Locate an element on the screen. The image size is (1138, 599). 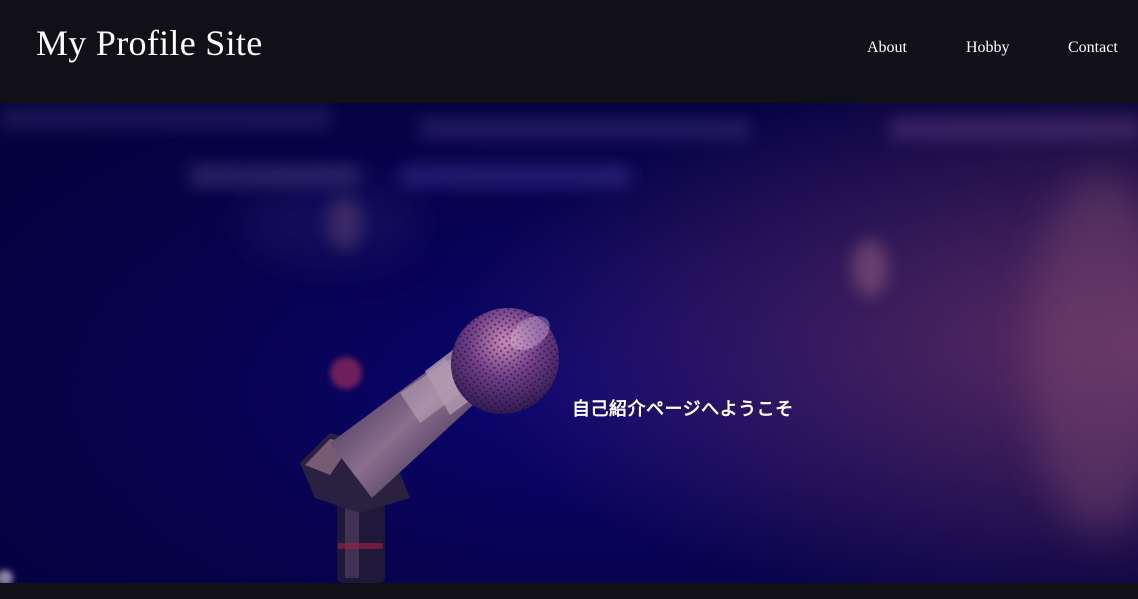
main-nav: About Hobby Contact is located at coordinates (569, 50).